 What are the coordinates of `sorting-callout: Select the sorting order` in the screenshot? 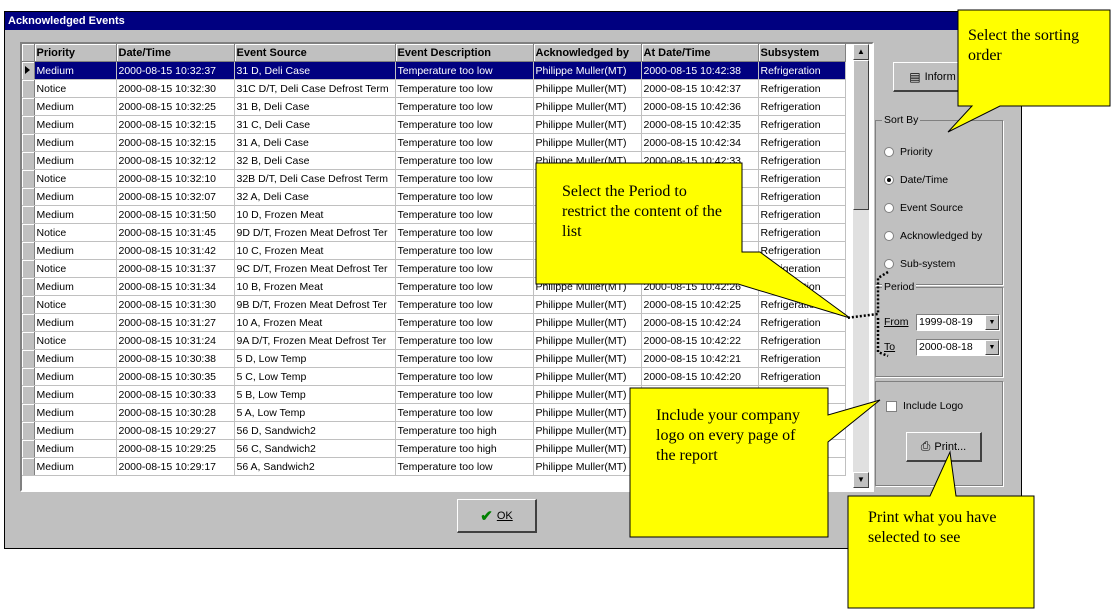 It's located at (1024, 45).